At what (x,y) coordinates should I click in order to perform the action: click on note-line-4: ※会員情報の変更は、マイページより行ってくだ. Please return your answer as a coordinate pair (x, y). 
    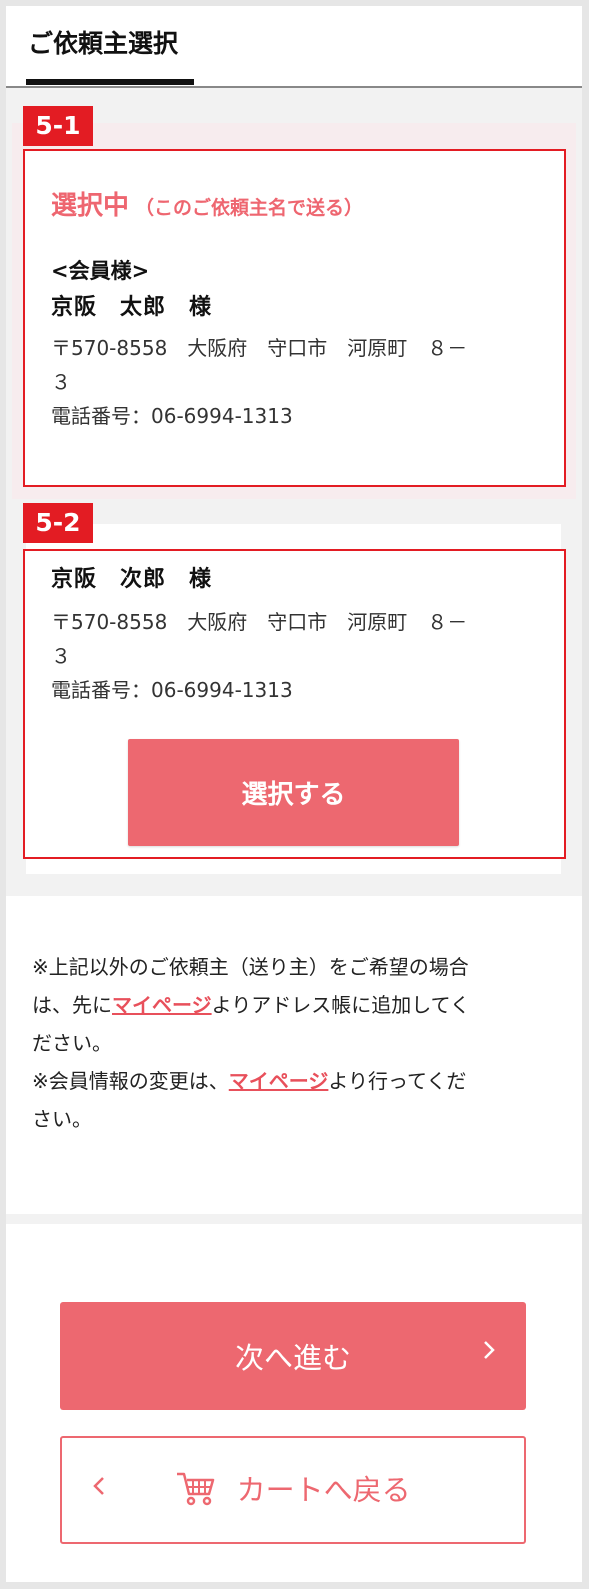
    Looking at the image, I should click on (297, 1081).